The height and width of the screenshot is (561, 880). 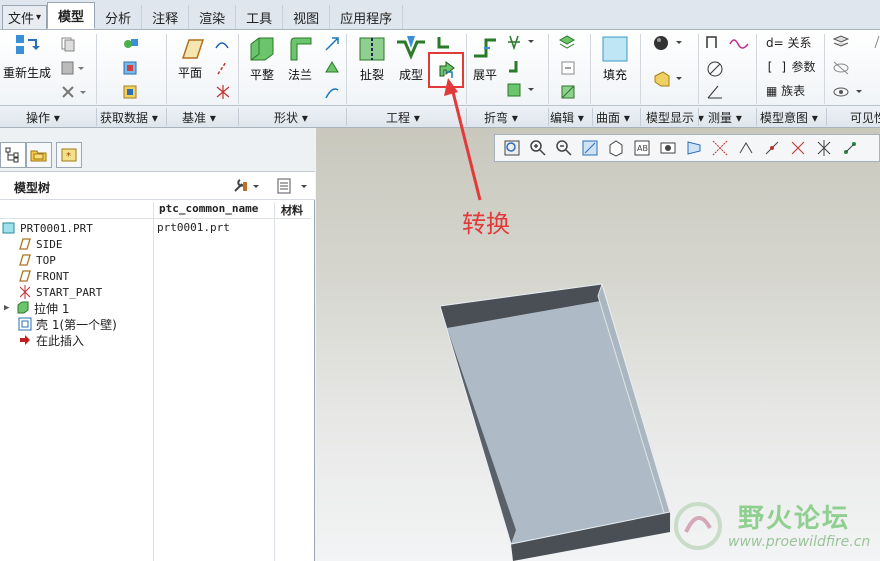 I want to click on watermark-url: www.proewildfire.cn, so click(x=799, y=542).